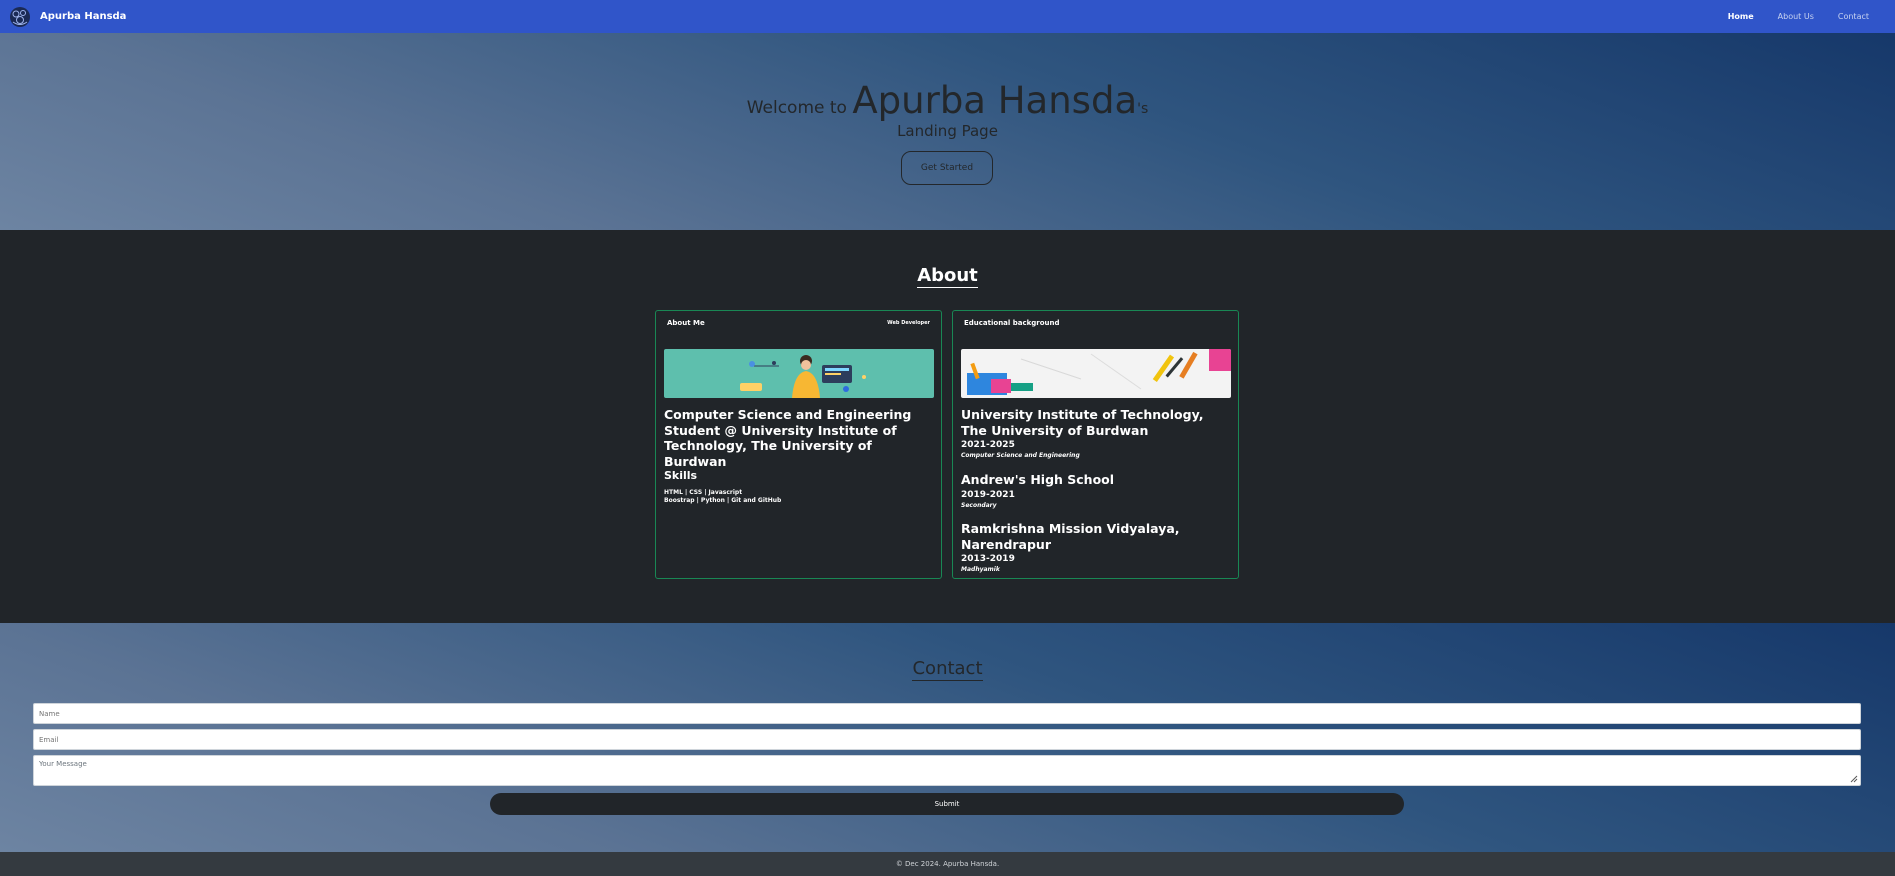 This screenshot has width=1895, height=876. I want to click on message-textarea: Your Message, so click(947, 770).